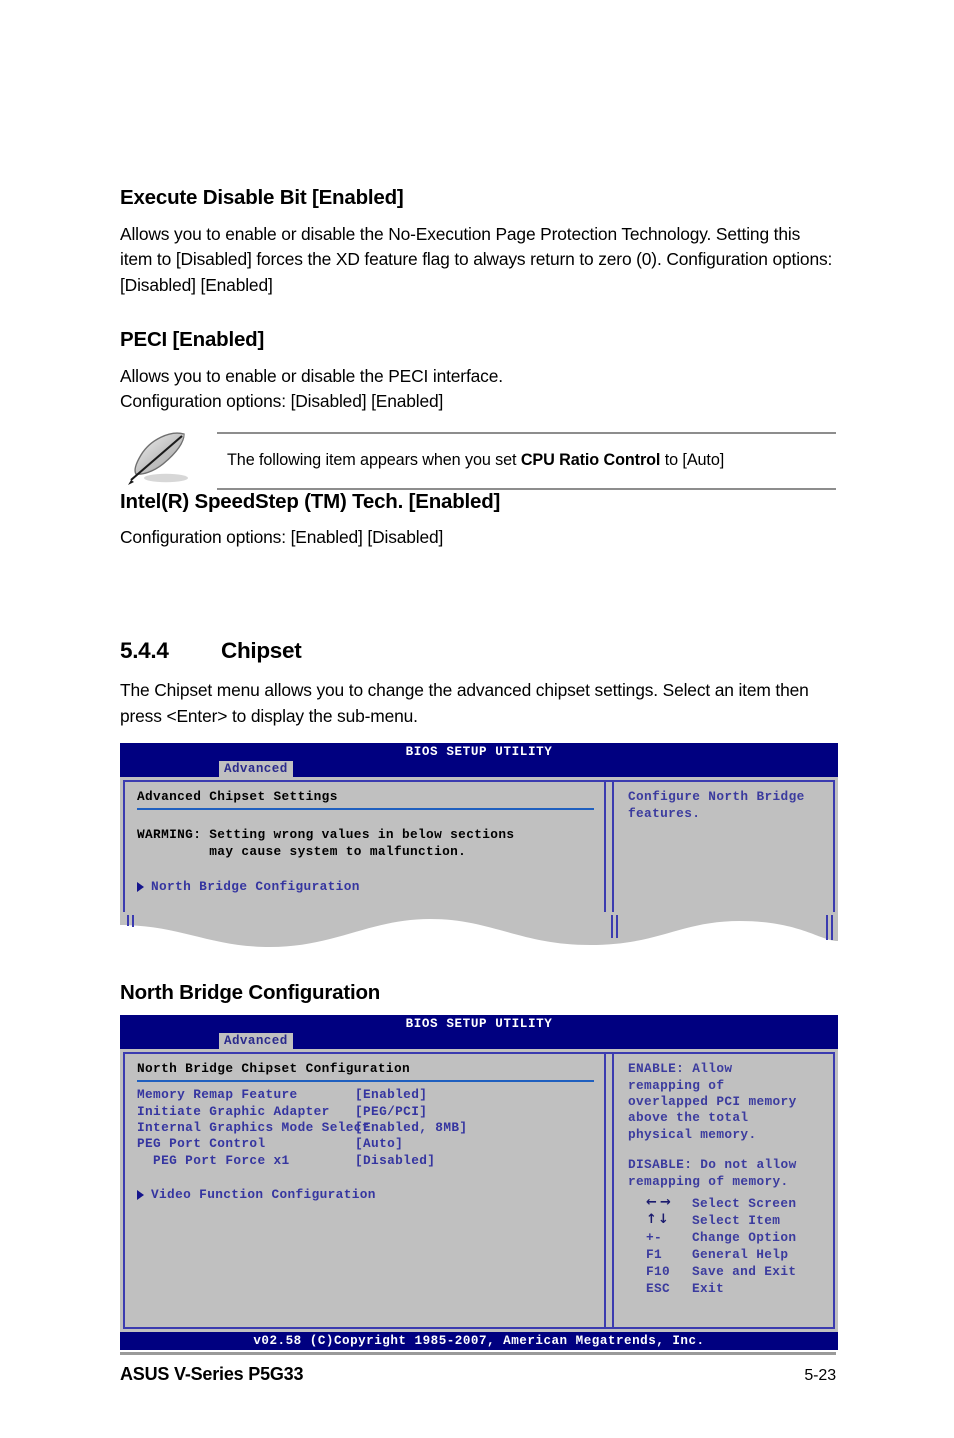  I want to click on bios-tab-row-2: Advanced, so click(479, 1041).